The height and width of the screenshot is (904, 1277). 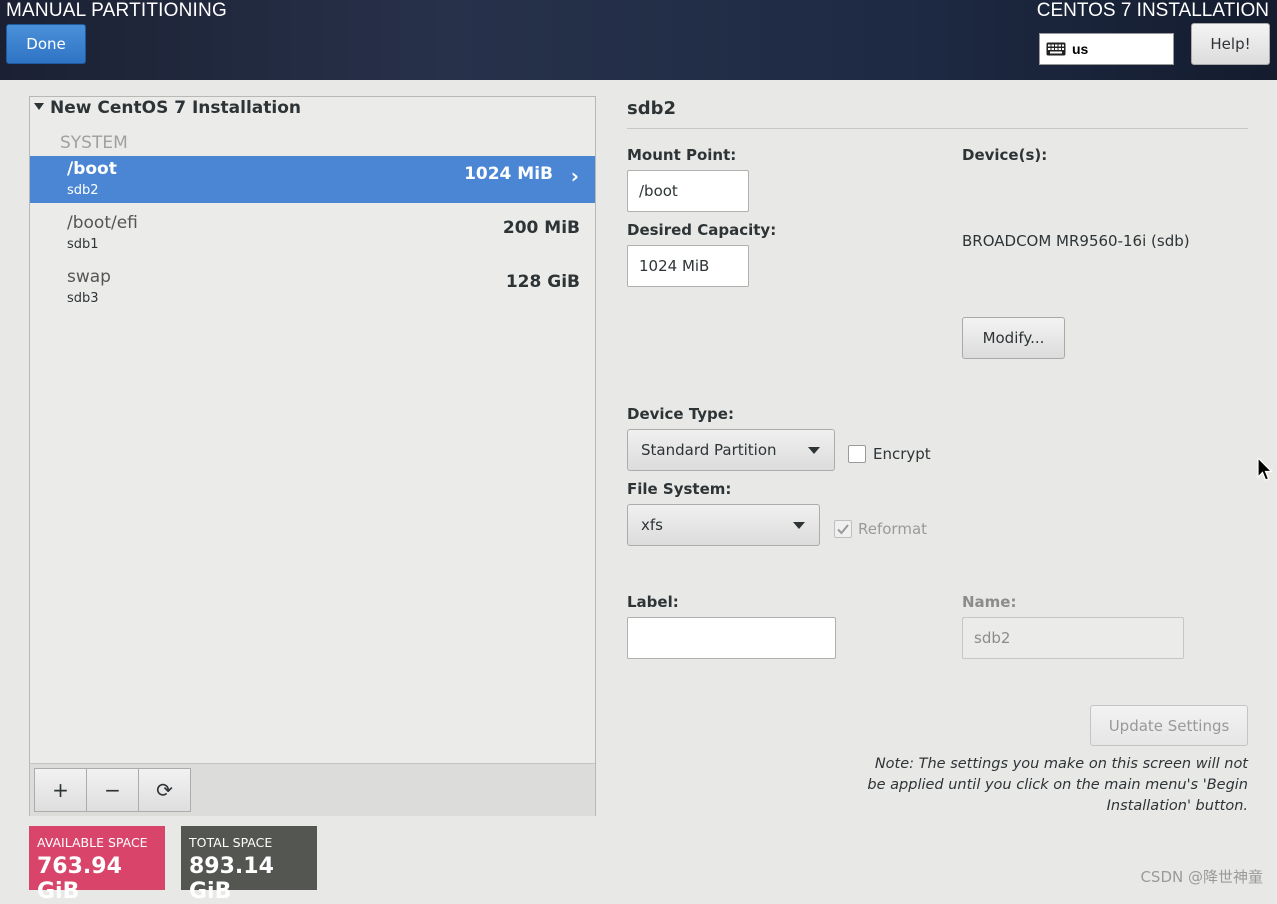 I want to click on device-text: sdb3, so click(x=83, y=298).